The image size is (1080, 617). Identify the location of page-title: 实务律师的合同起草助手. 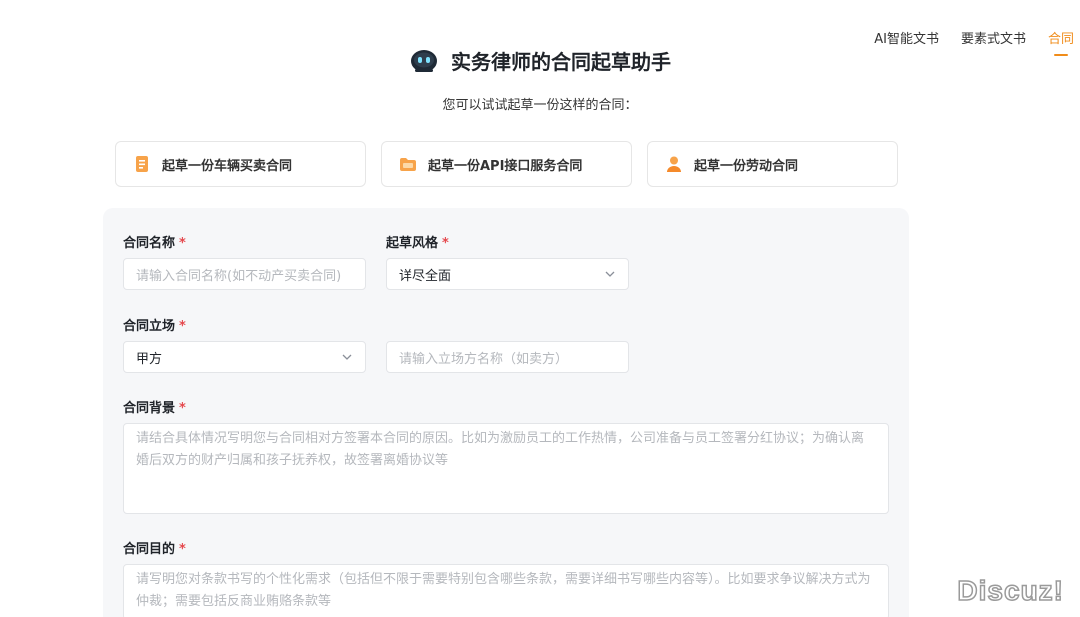
(561, 62).